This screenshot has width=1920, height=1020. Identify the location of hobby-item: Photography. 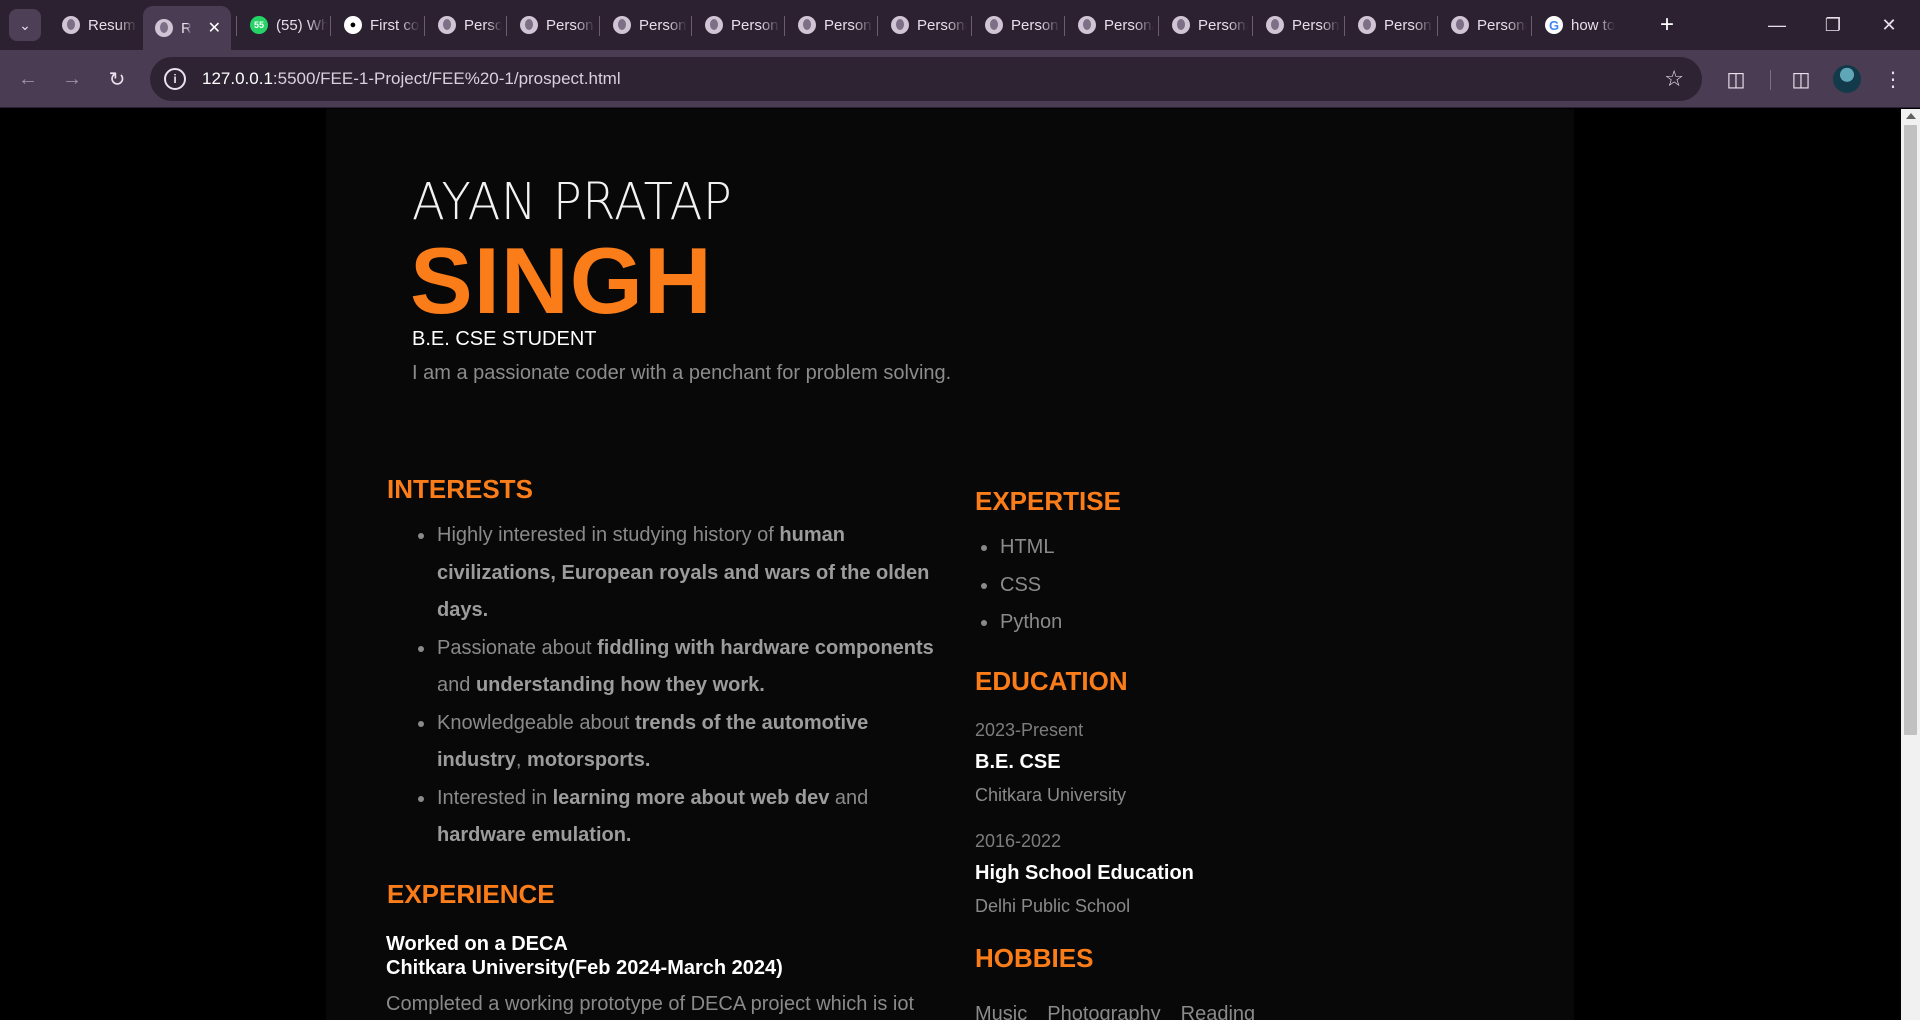
(1104, 1011).